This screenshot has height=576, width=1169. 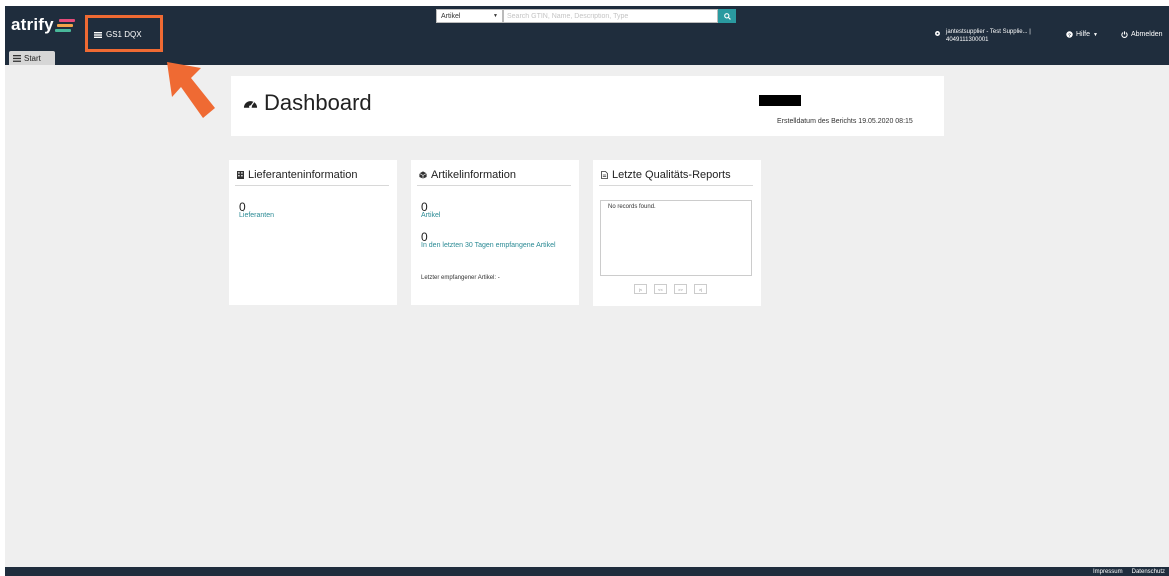 What do you see at coordinates (640, 289) in the screenshot?
I see `first-page-button: |<` at bounding box center [640, 289].